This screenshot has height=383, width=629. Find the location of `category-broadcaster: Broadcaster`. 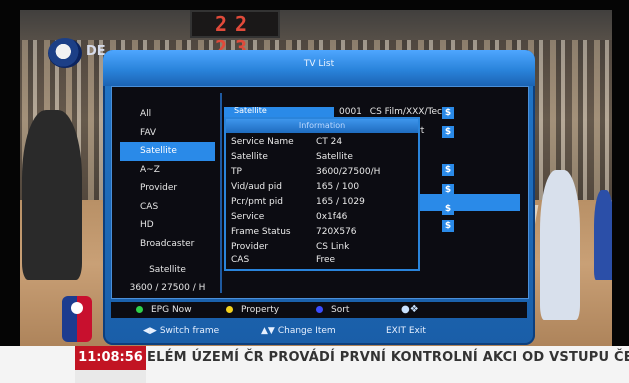

category-broadcaster: Broadcaster is located at coordinates (167, 244).